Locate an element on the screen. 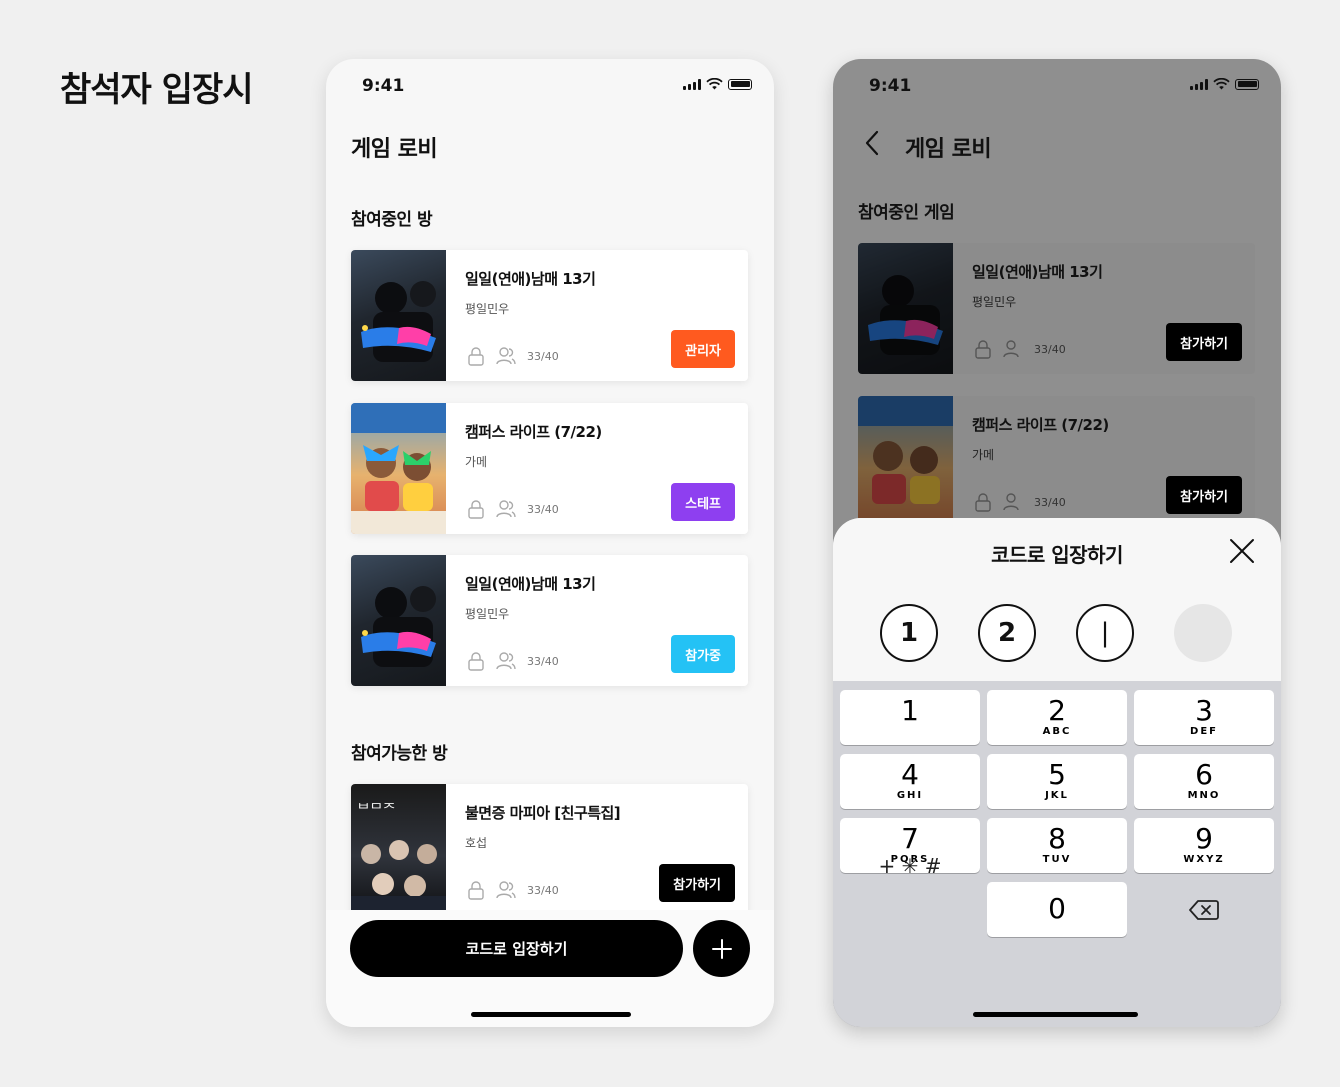 The image size is (1340, 1087). key-number: 8 is located at coordinates (1057, 838).